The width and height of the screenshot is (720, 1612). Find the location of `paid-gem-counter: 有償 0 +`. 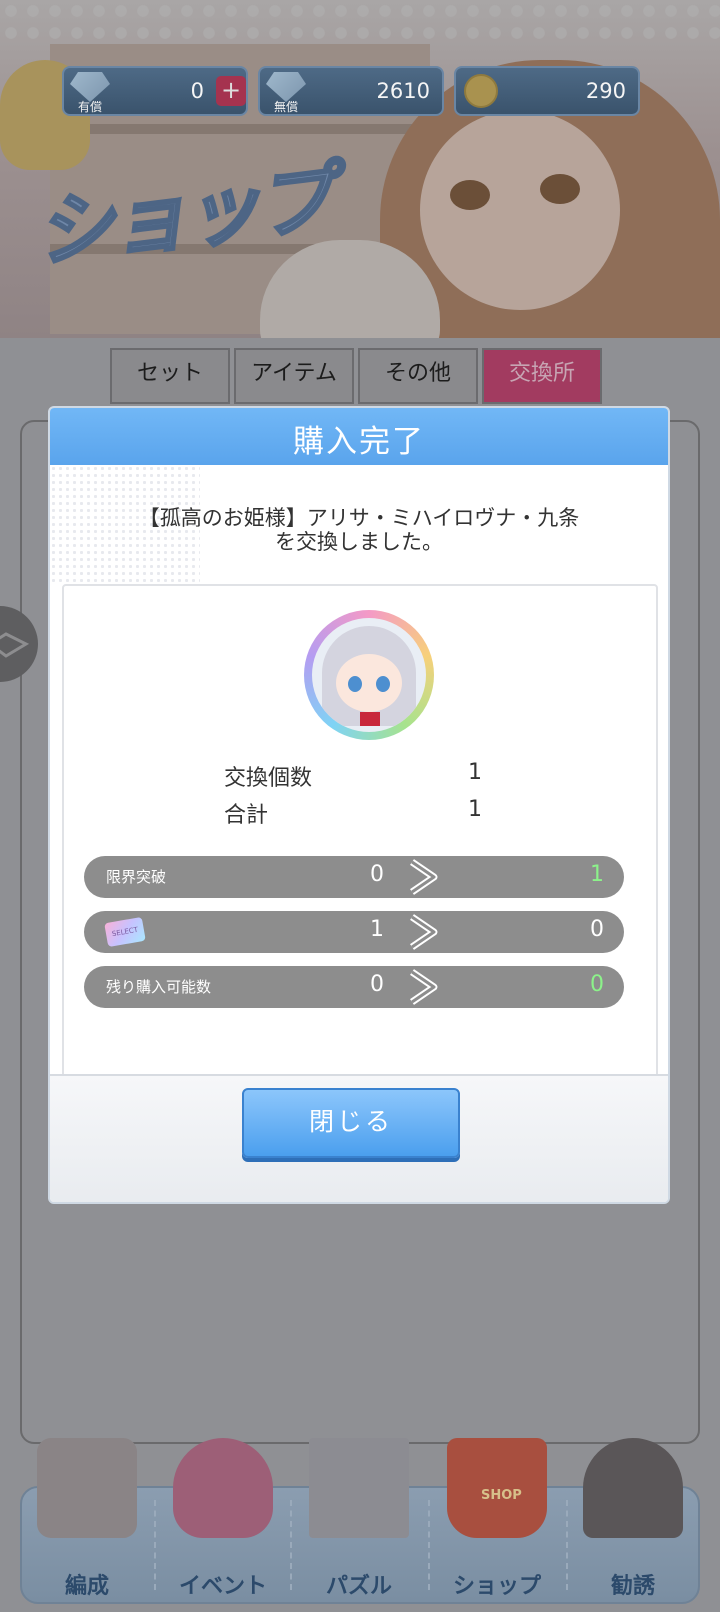

paid-gem-counter: 有償 0 + is located at coordinates (155, 91).